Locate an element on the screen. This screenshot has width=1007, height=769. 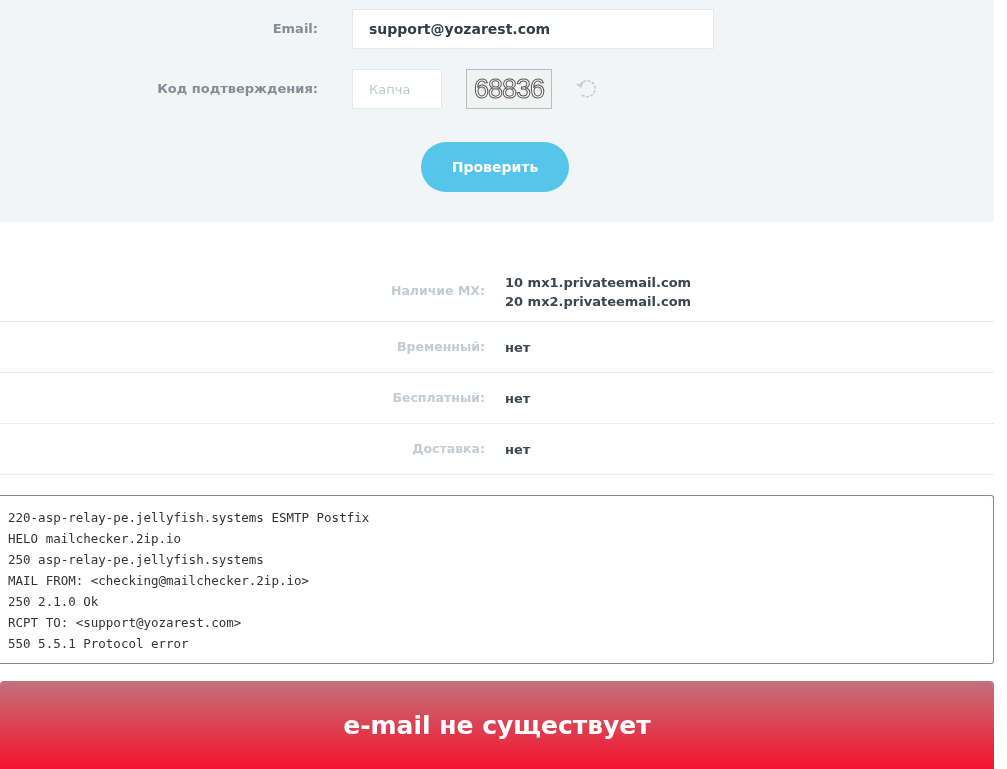
result-label: Доставка: is located at coordinates (448, 448).